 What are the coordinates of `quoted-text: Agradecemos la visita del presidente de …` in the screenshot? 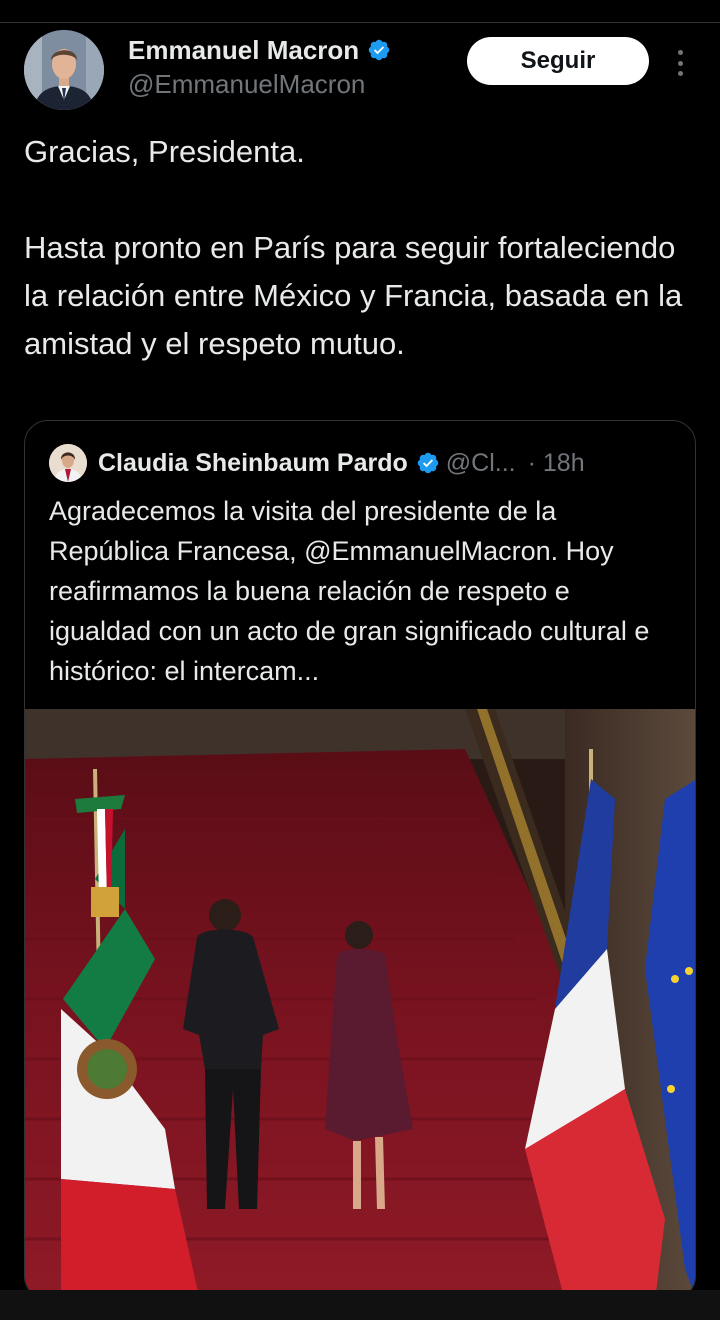 It's located at (349, 591).